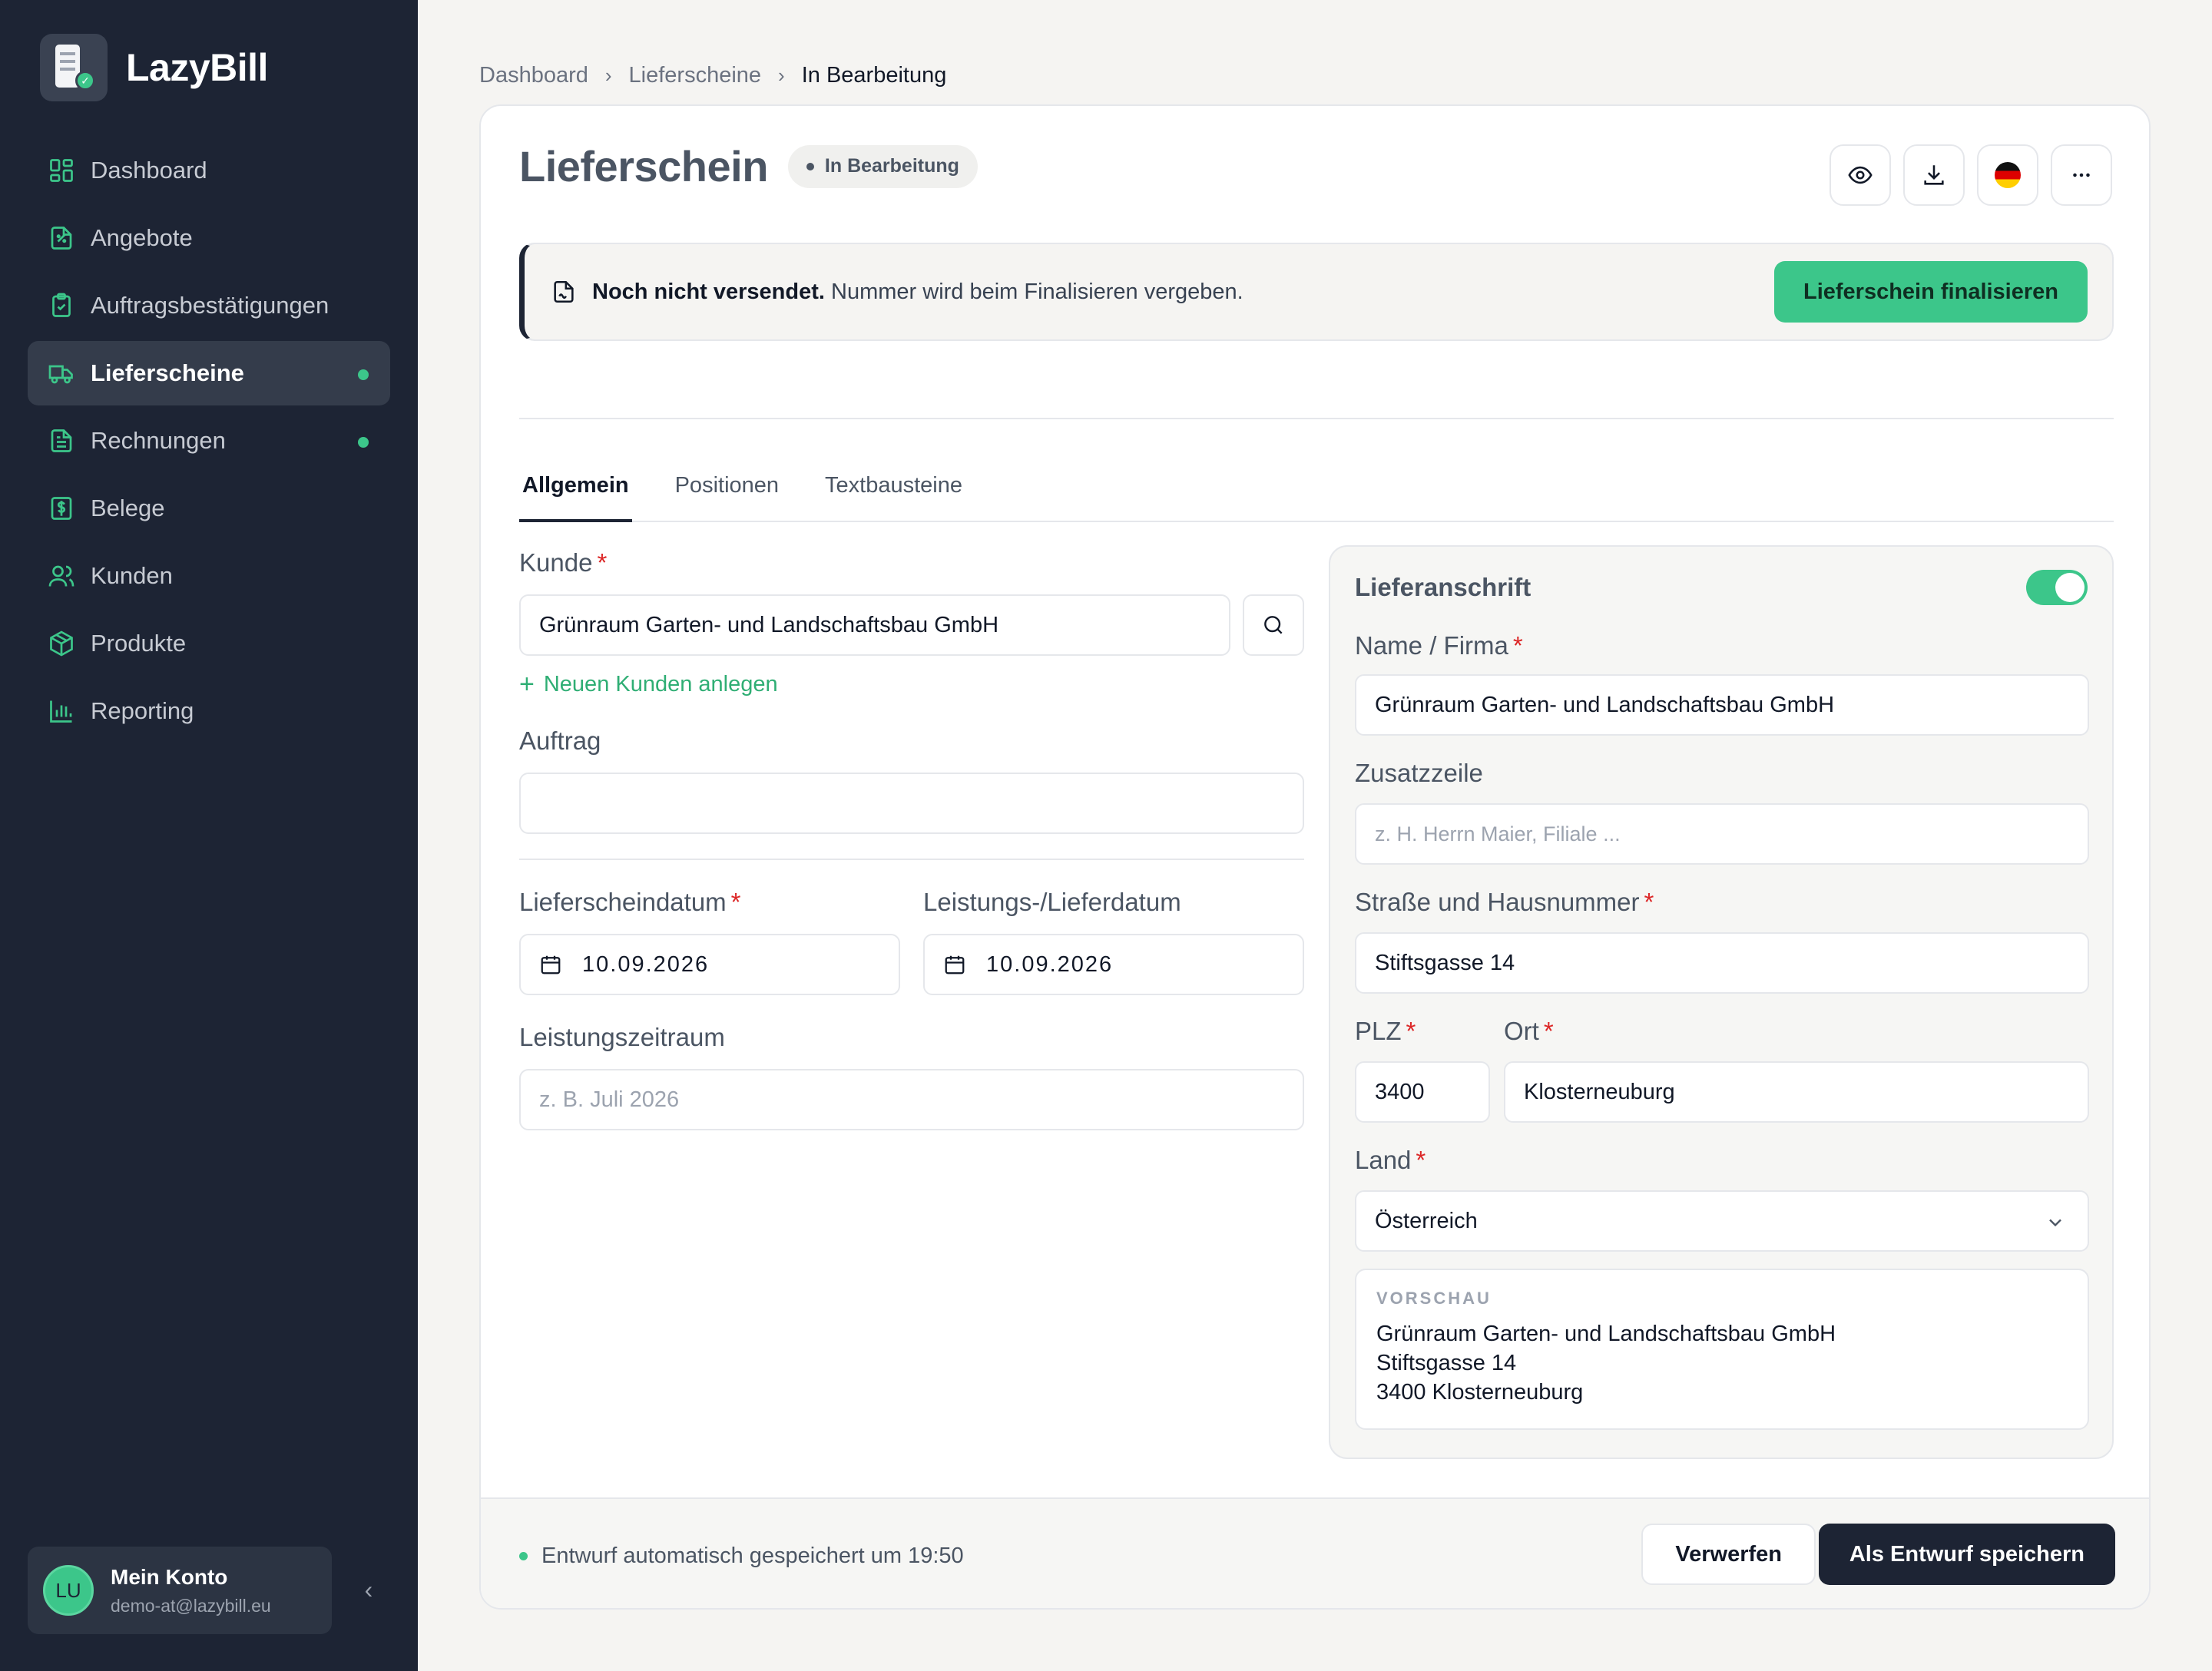  I want to click on status-label: In Bearbeitung, so click(892, 166).